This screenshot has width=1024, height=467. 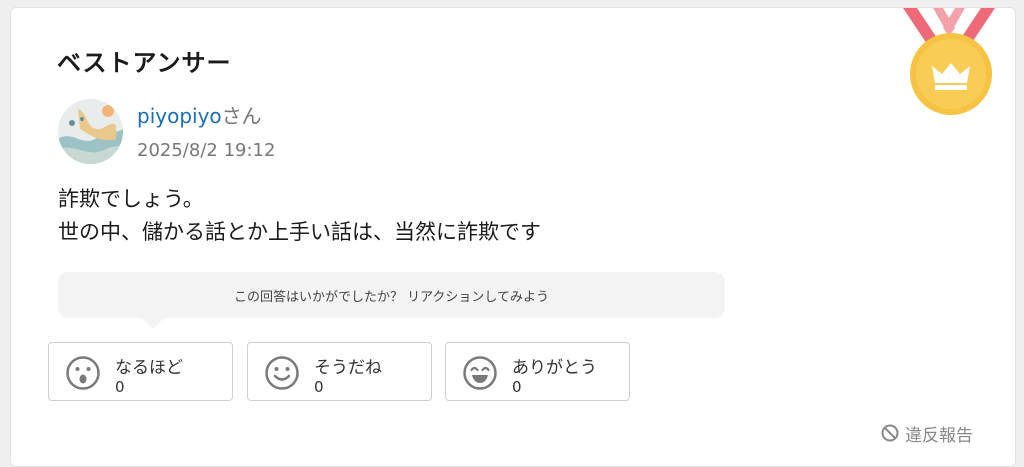 What do you see at coordinates (83, 373) in the screenshot?
I see `surprised-face-icon` at bounding box center [83, 373].